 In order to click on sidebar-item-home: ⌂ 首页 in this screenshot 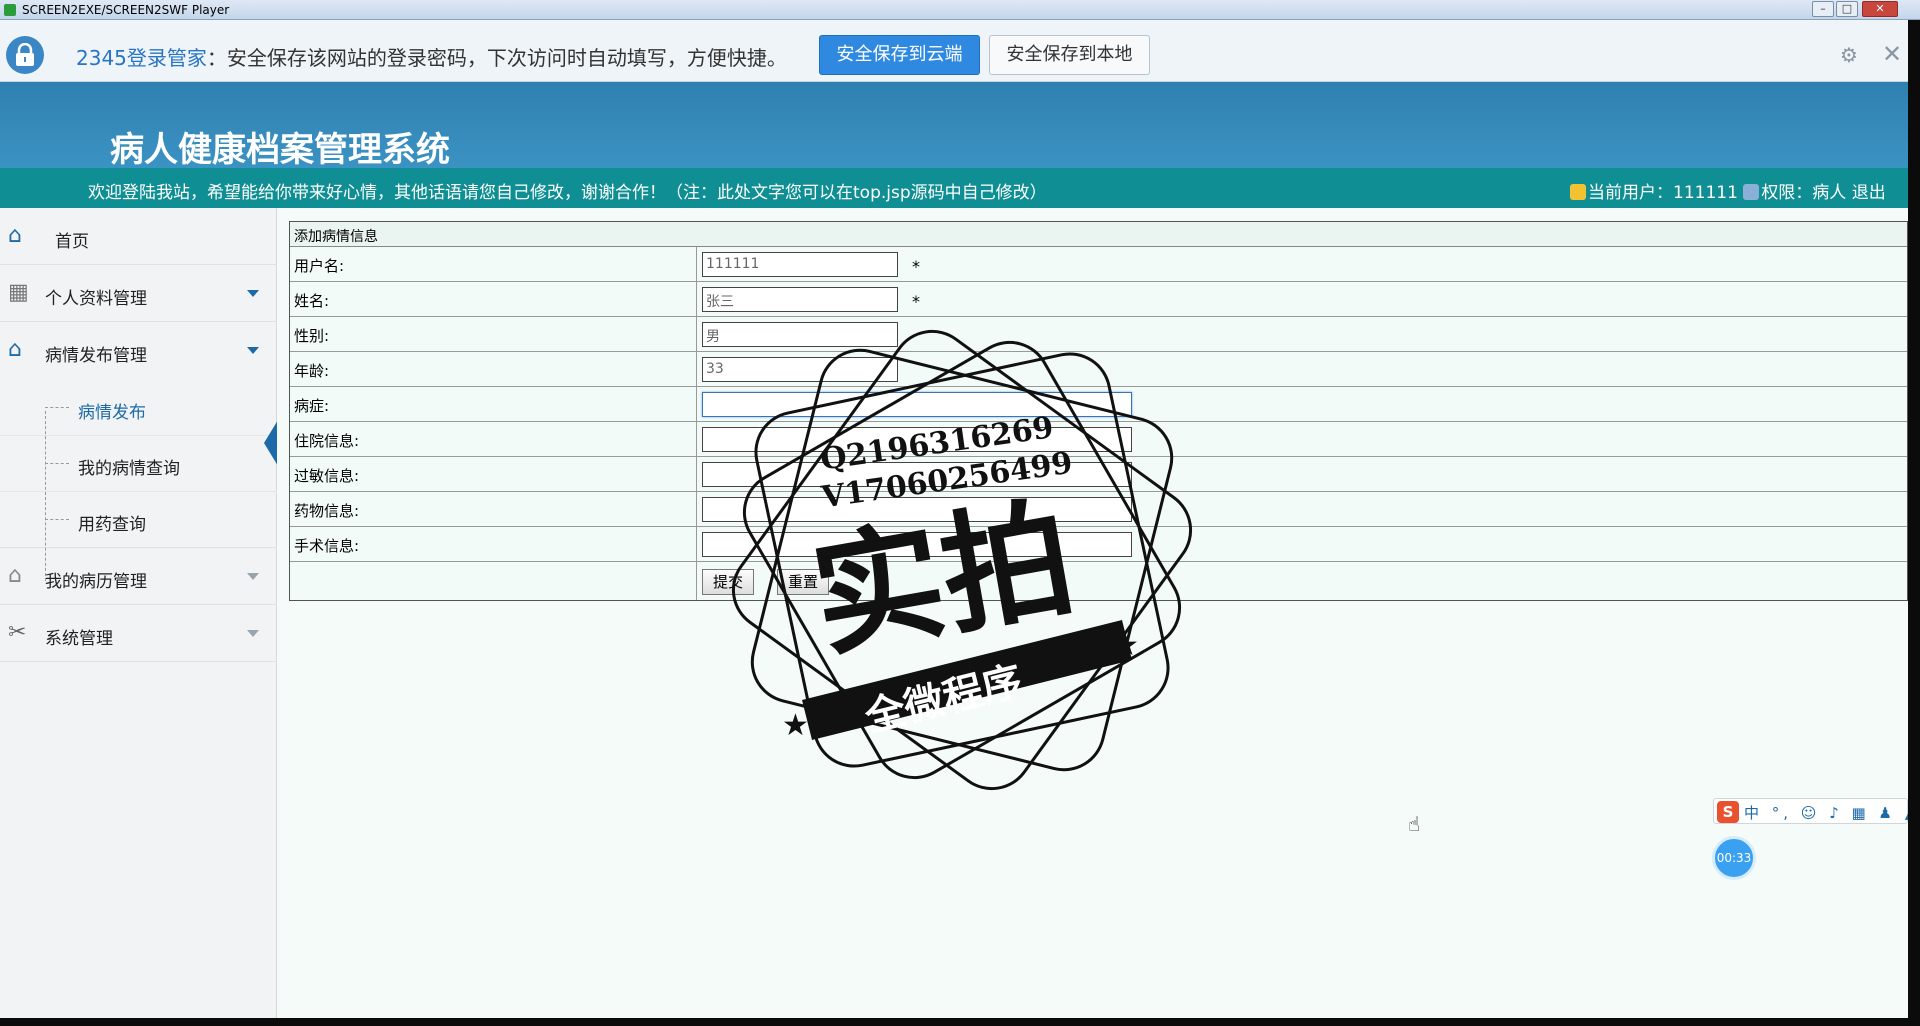, I will do `click(138, 236)`.